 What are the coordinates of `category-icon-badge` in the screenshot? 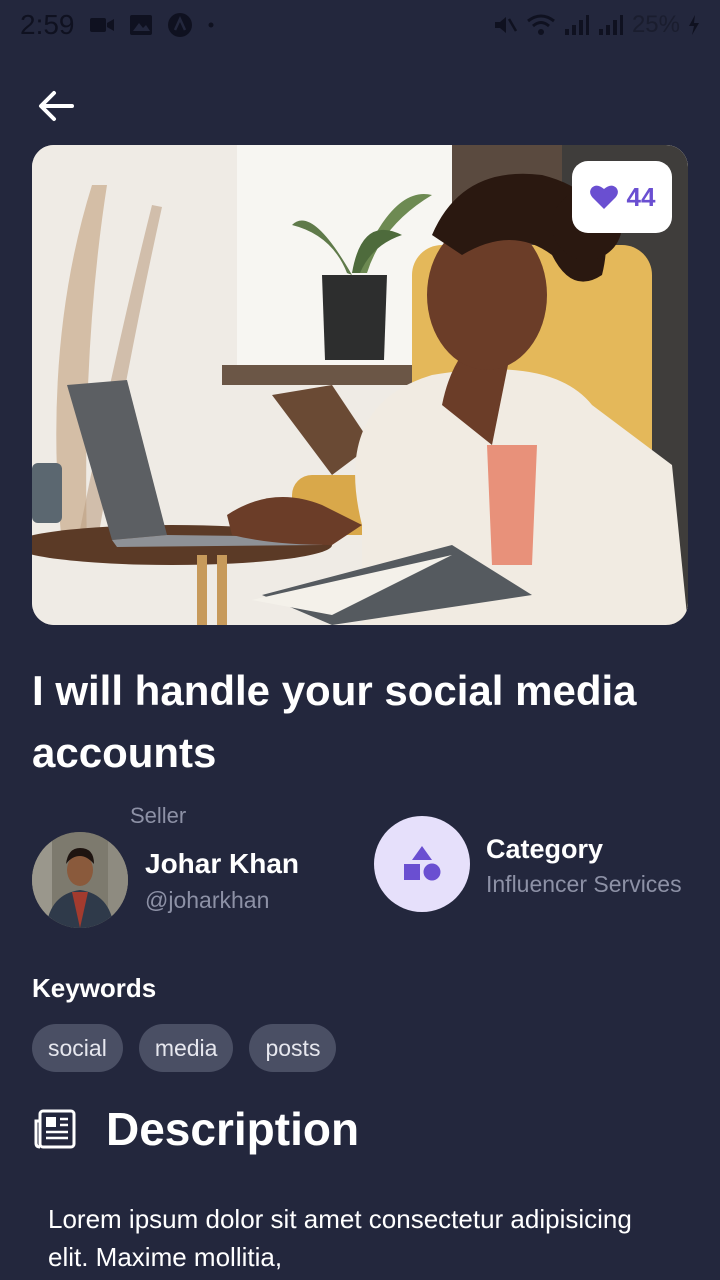 It's located at (422, 864).